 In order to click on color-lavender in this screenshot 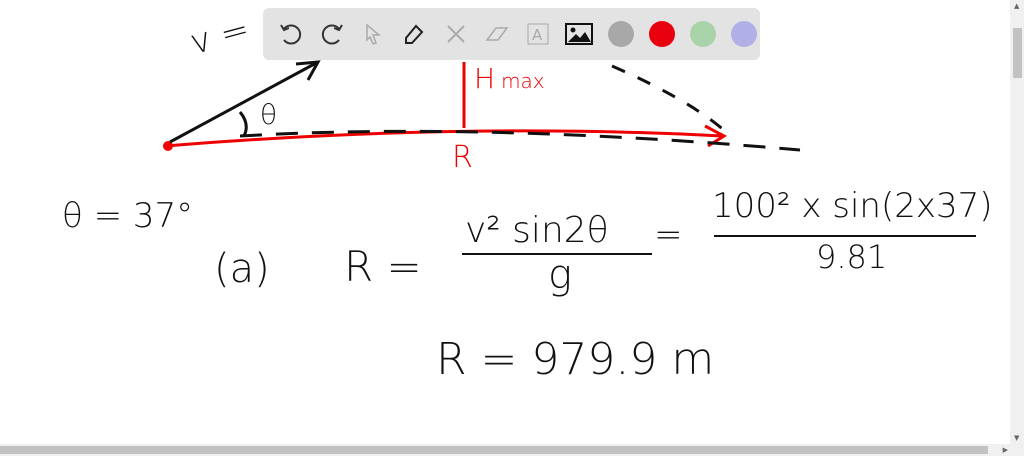, I will do `click(744, 34)`.